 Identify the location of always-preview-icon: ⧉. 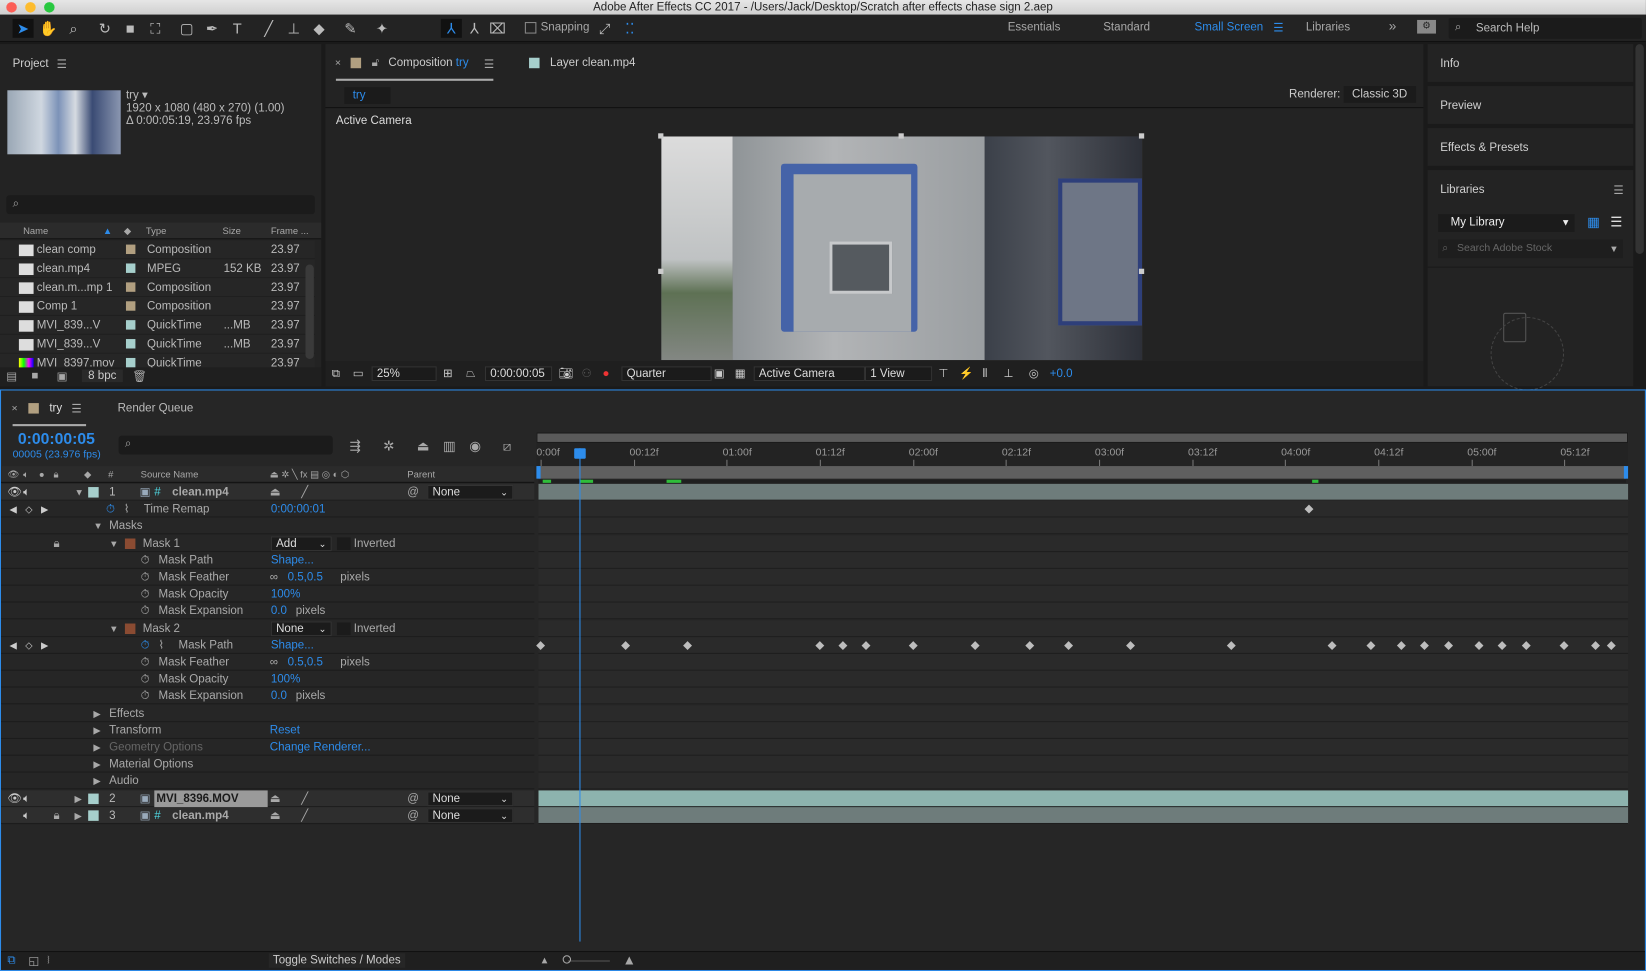
(336, 373).